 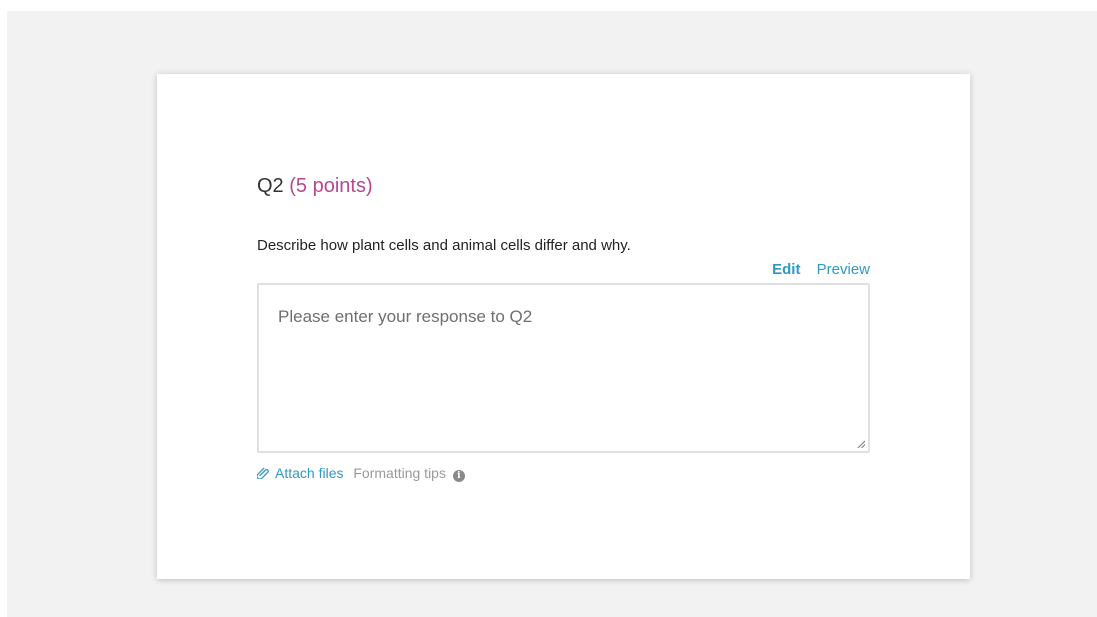 I want to click on editor-footer: Attach files Formatting tips i, so click(x=361, y=473).